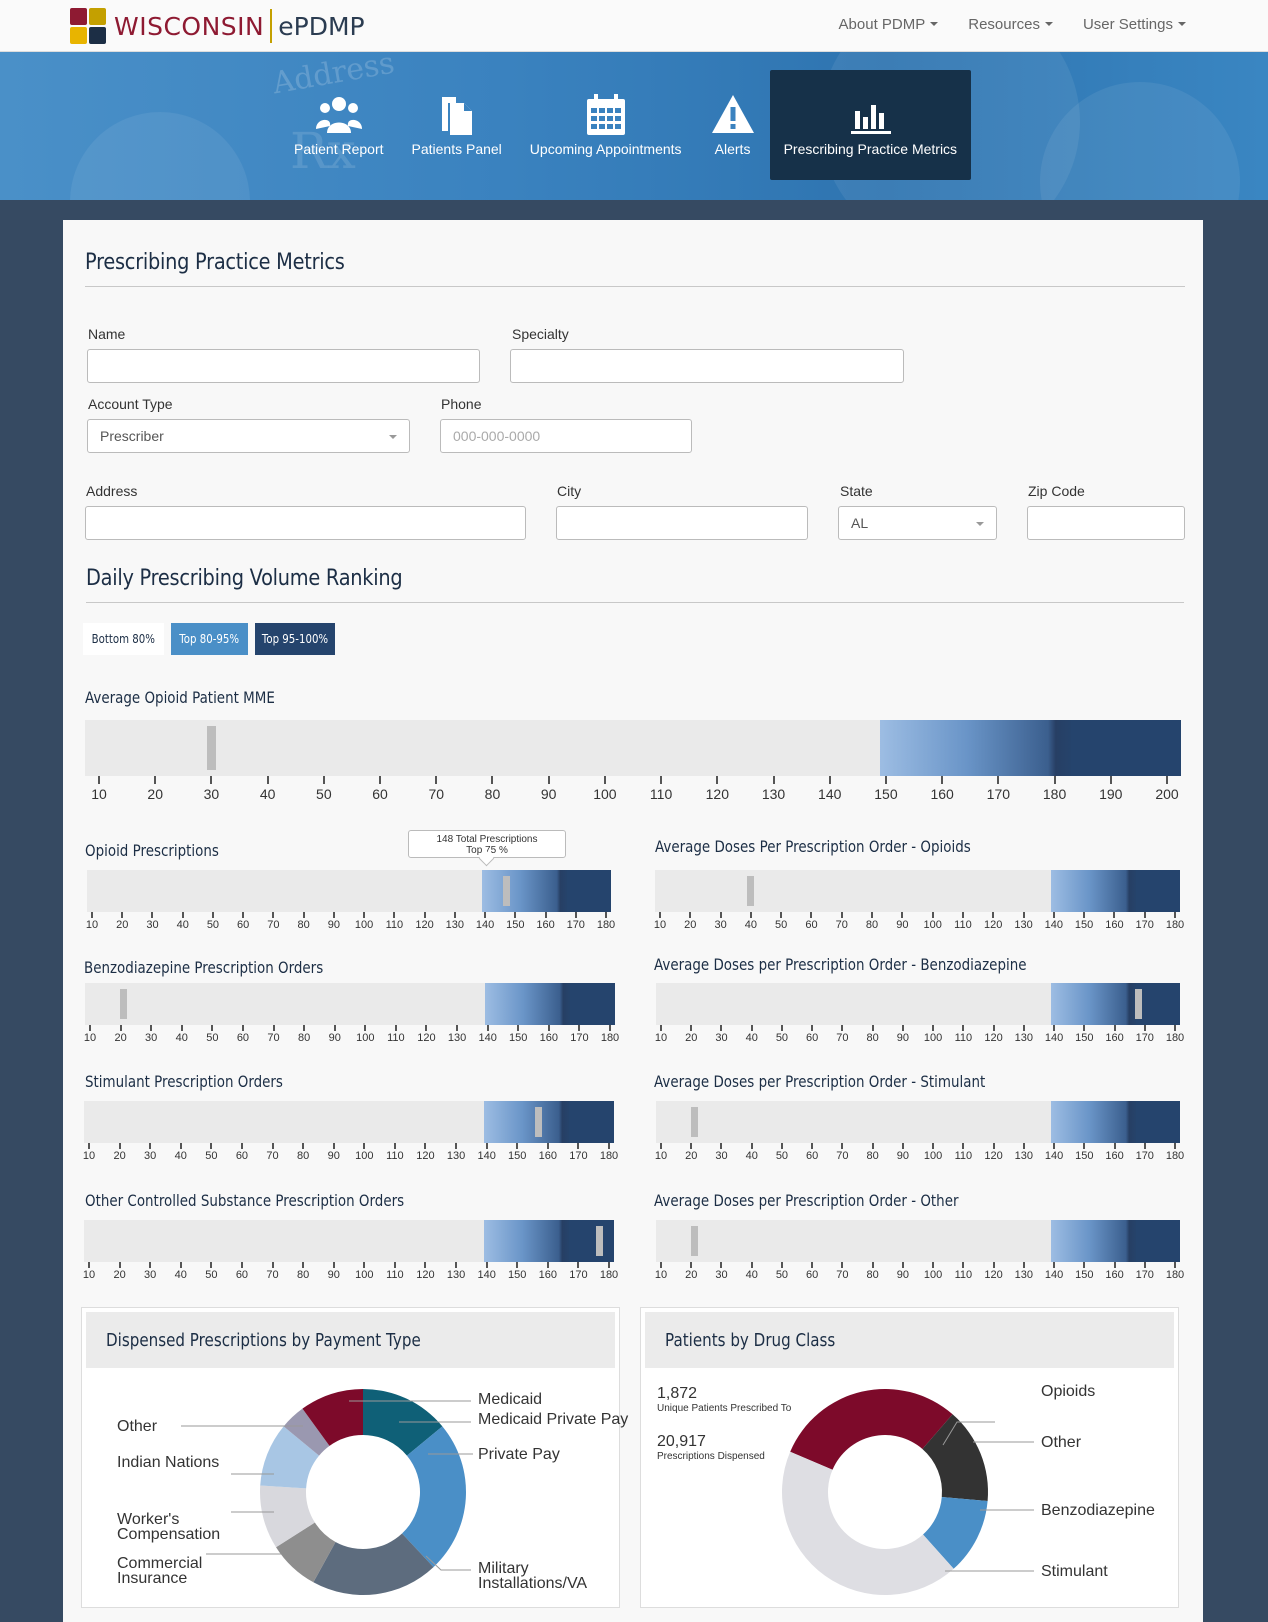  I want to click on gauge-tick-label: 90, so click(902, 925).